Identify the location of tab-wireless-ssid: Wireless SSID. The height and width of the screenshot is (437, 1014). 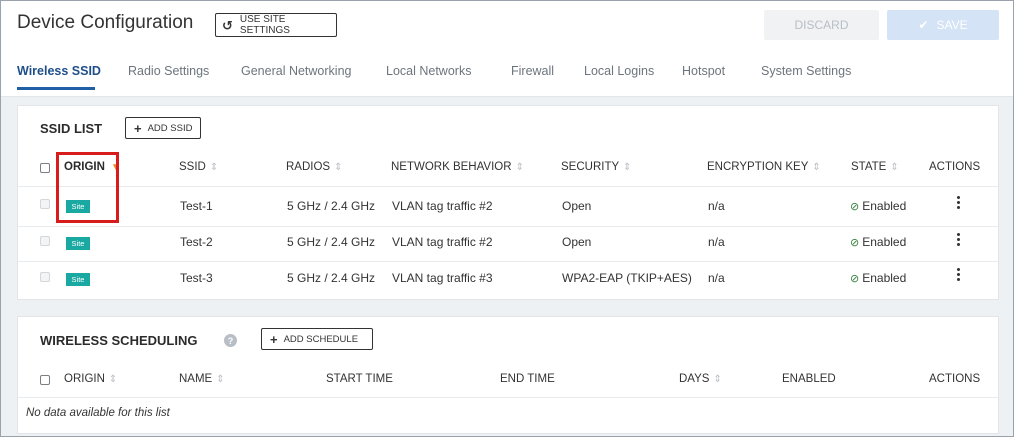
(59, 71).